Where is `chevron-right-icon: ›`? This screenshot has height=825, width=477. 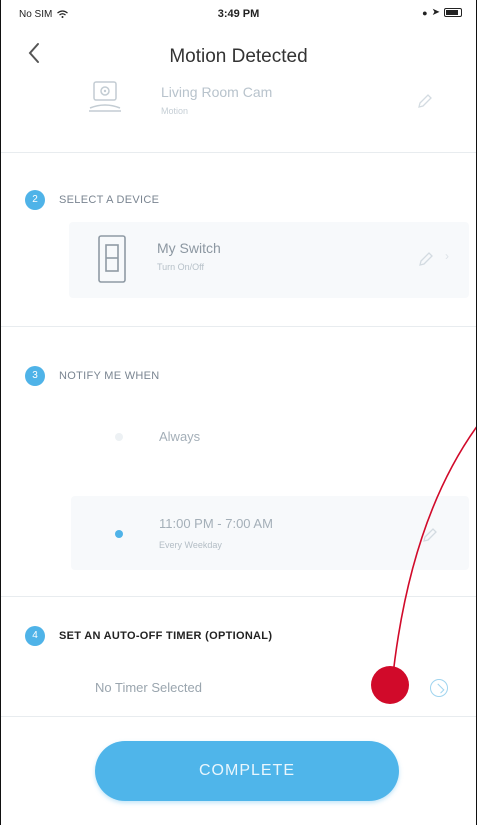
chevron-right-icon: › is located at coordinates (447, 256).